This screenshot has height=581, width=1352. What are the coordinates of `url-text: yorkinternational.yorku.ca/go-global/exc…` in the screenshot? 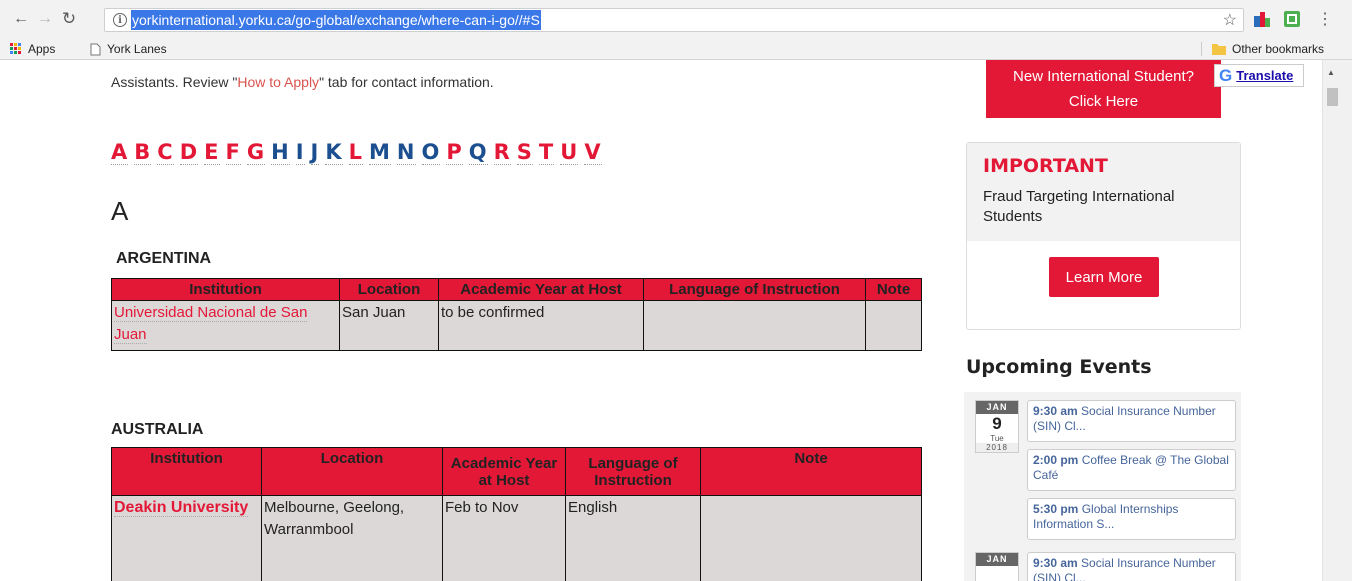 It's located at (336, 20).